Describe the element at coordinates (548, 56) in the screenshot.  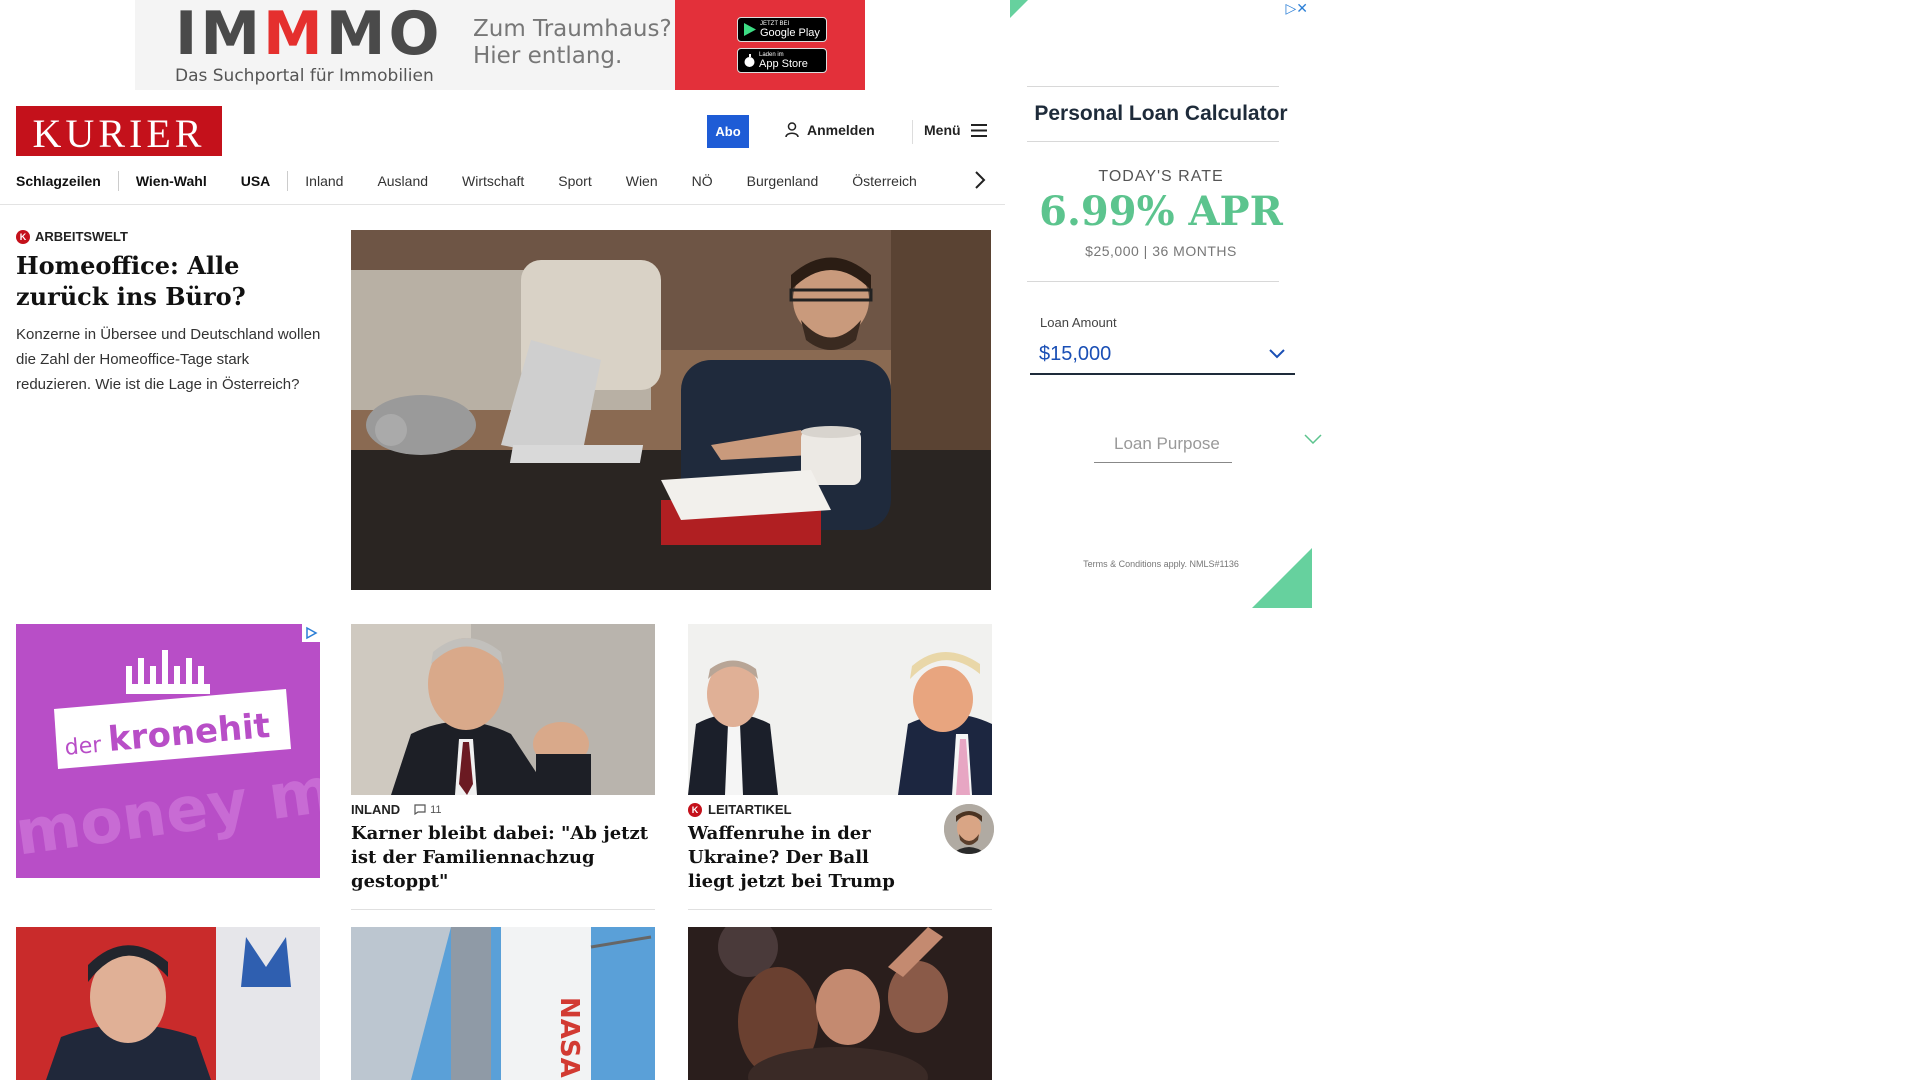
I see `immmo-claim-line2: Hier entlang.` at that location.